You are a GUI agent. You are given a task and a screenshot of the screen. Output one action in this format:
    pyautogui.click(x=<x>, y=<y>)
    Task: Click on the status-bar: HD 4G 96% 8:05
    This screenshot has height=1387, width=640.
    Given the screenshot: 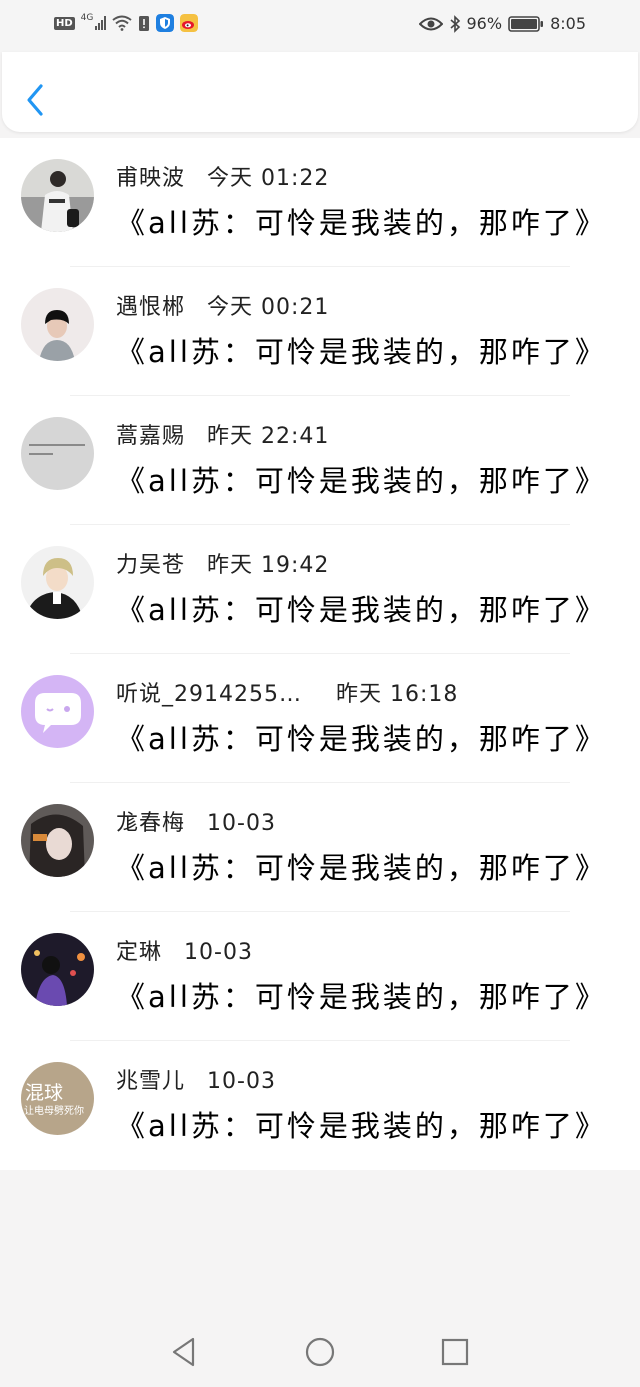 What is the action you would take?
    pyautogui.click(x=320, y=26)
    